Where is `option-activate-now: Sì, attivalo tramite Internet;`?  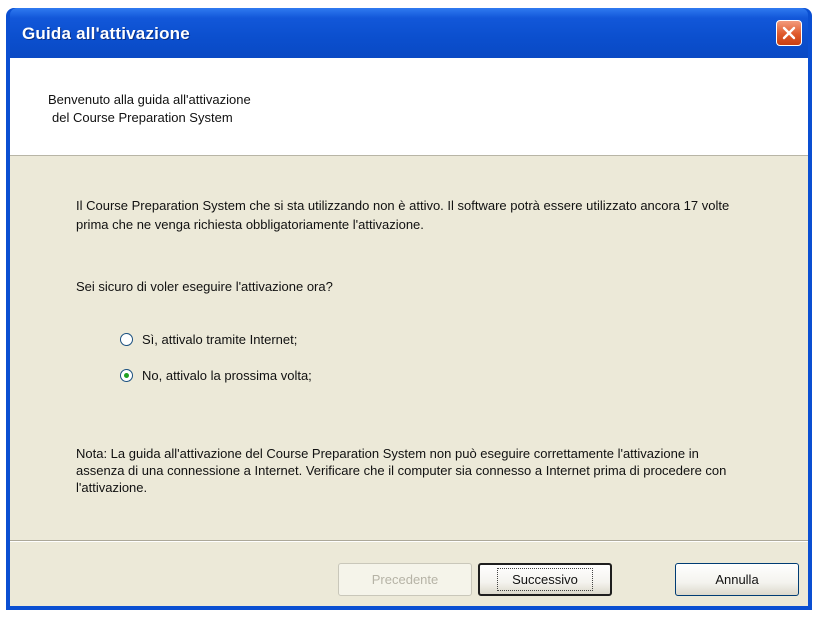
option-activate-now: Sì, attivalo tramite Internet; is located at coordinates (208, 339).